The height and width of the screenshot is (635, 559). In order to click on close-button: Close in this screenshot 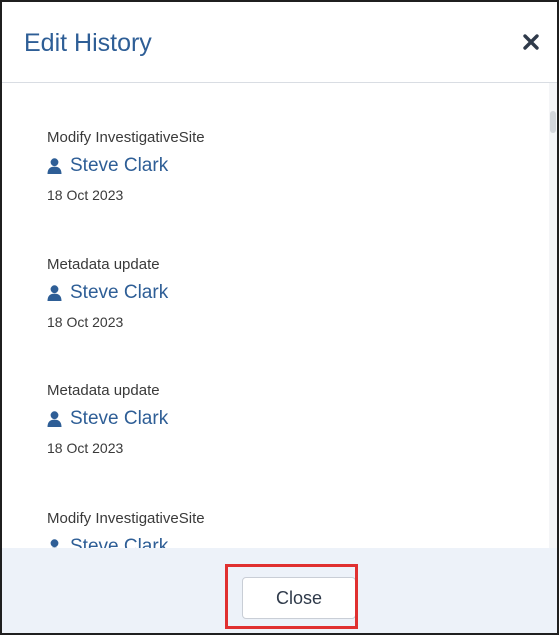, I will do `click(299, 598)`.